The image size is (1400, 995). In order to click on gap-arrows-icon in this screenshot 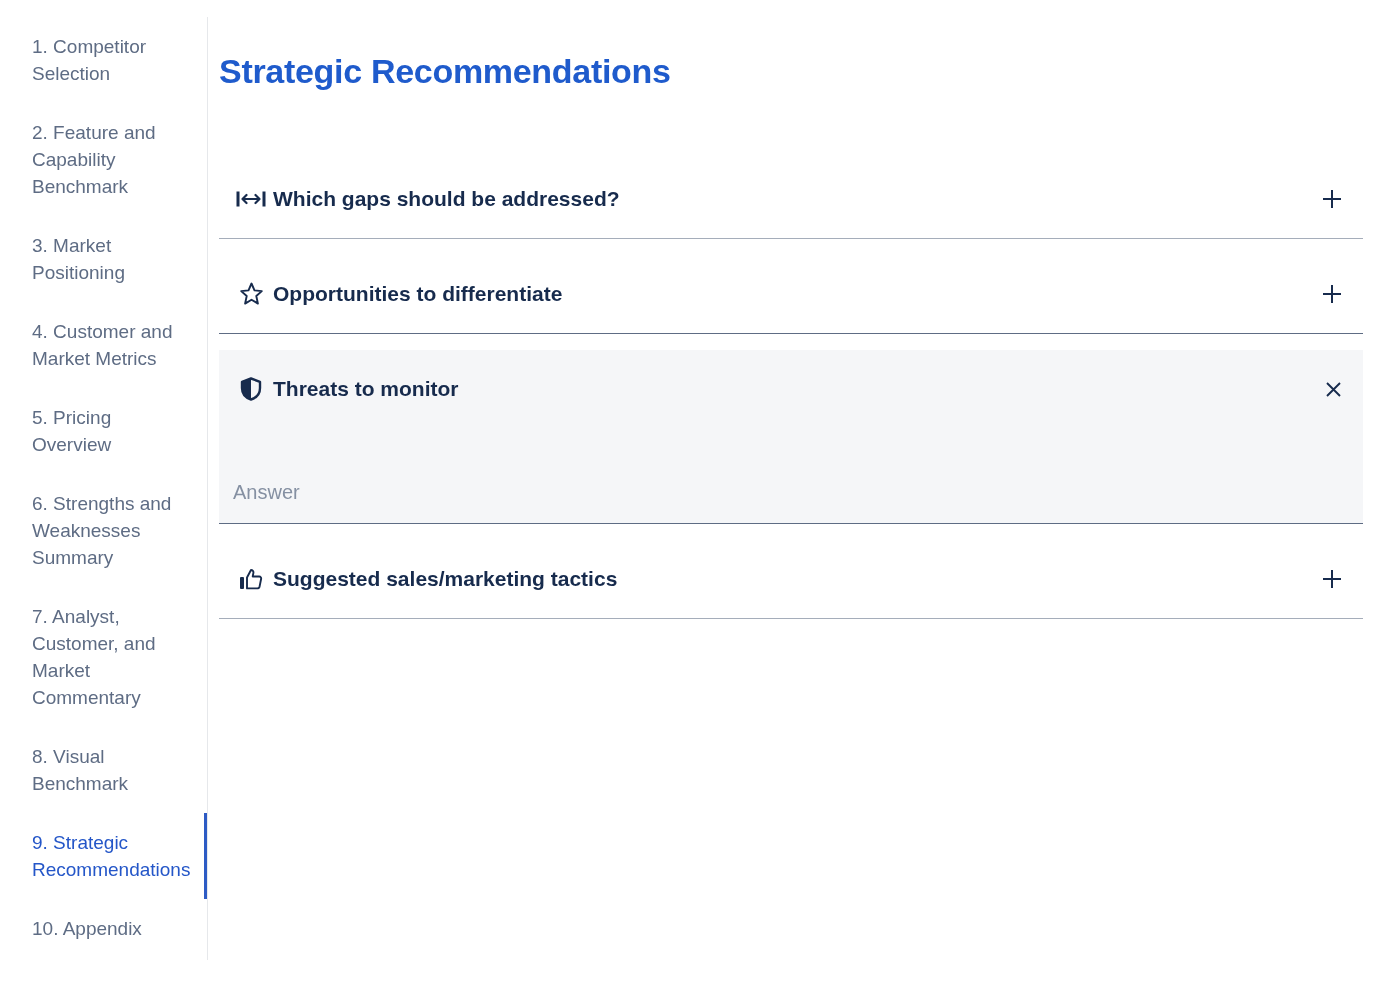, I will do `click(251, 199)`.